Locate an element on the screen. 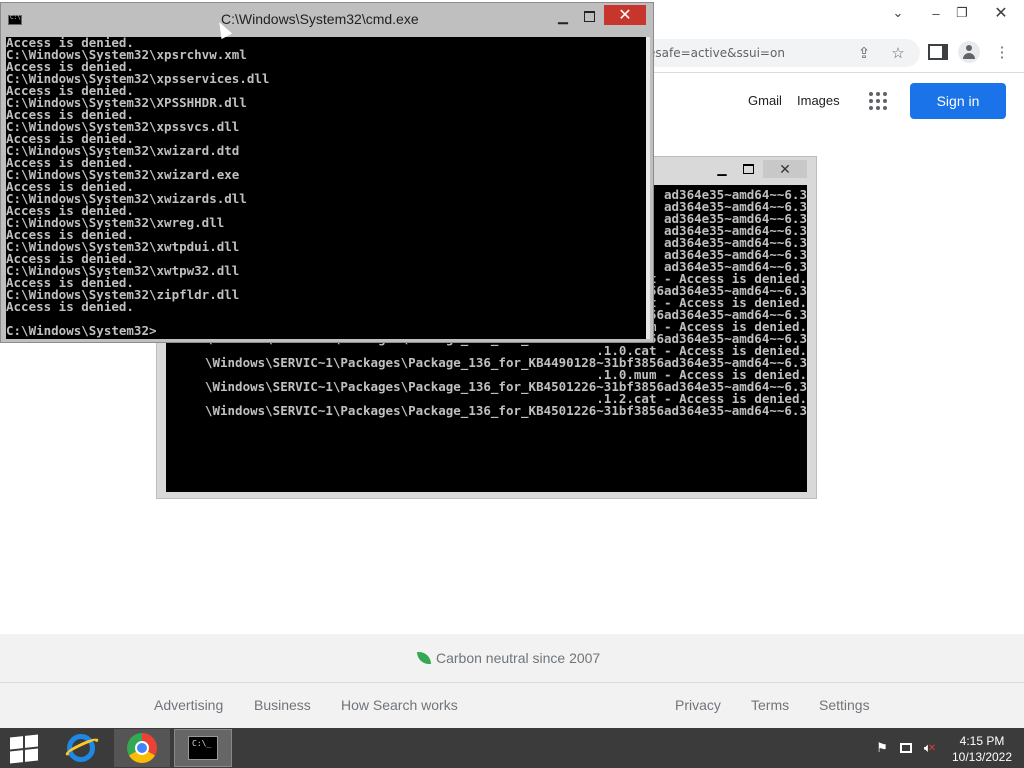 The height and width of the screenshot is (768, 1024). leaf-icon is located at coordinates (424, 658).